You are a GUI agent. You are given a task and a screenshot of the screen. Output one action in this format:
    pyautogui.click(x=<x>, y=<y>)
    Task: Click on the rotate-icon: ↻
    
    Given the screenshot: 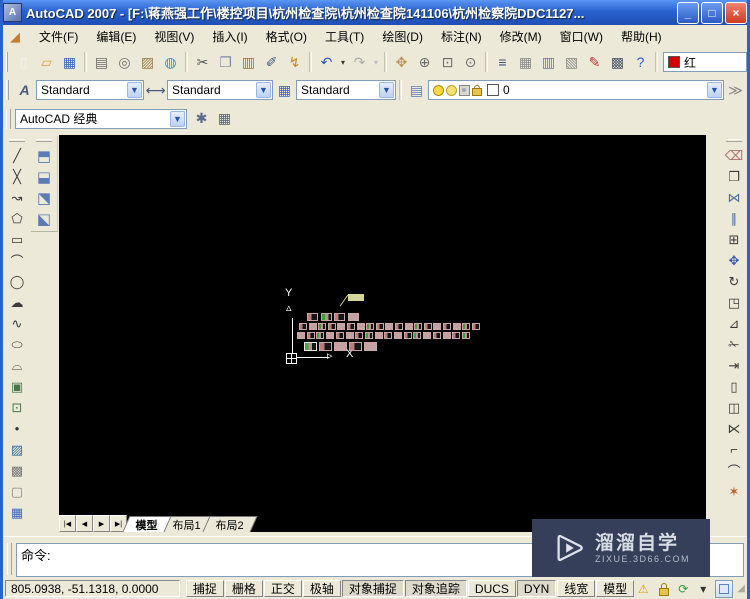 What is the action you would take?
    pyautogui.click(x=734, y=281)
    